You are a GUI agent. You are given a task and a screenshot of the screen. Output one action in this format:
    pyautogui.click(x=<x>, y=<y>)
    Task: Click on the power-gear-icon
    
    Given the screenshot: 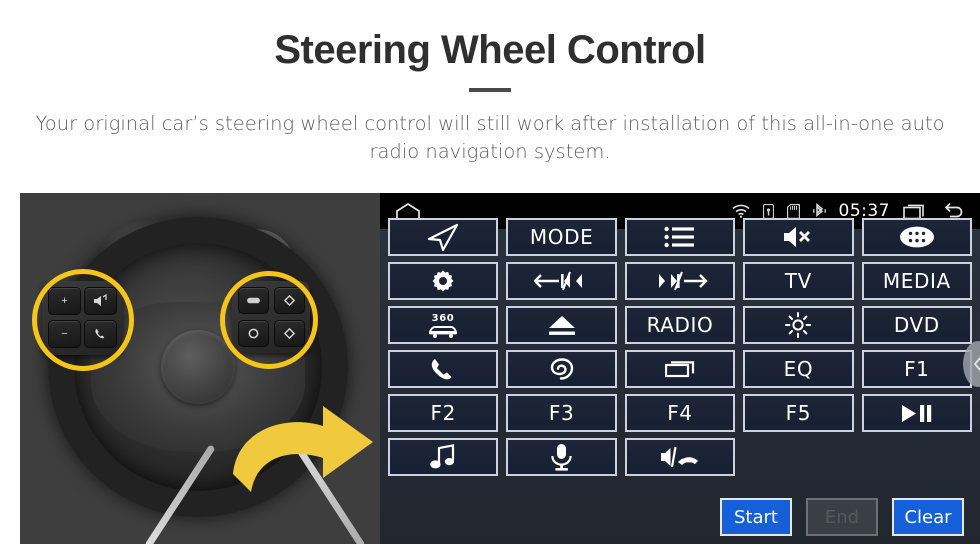 What is the action you would take?
    pyautogui.click(x=443, y=281)
    